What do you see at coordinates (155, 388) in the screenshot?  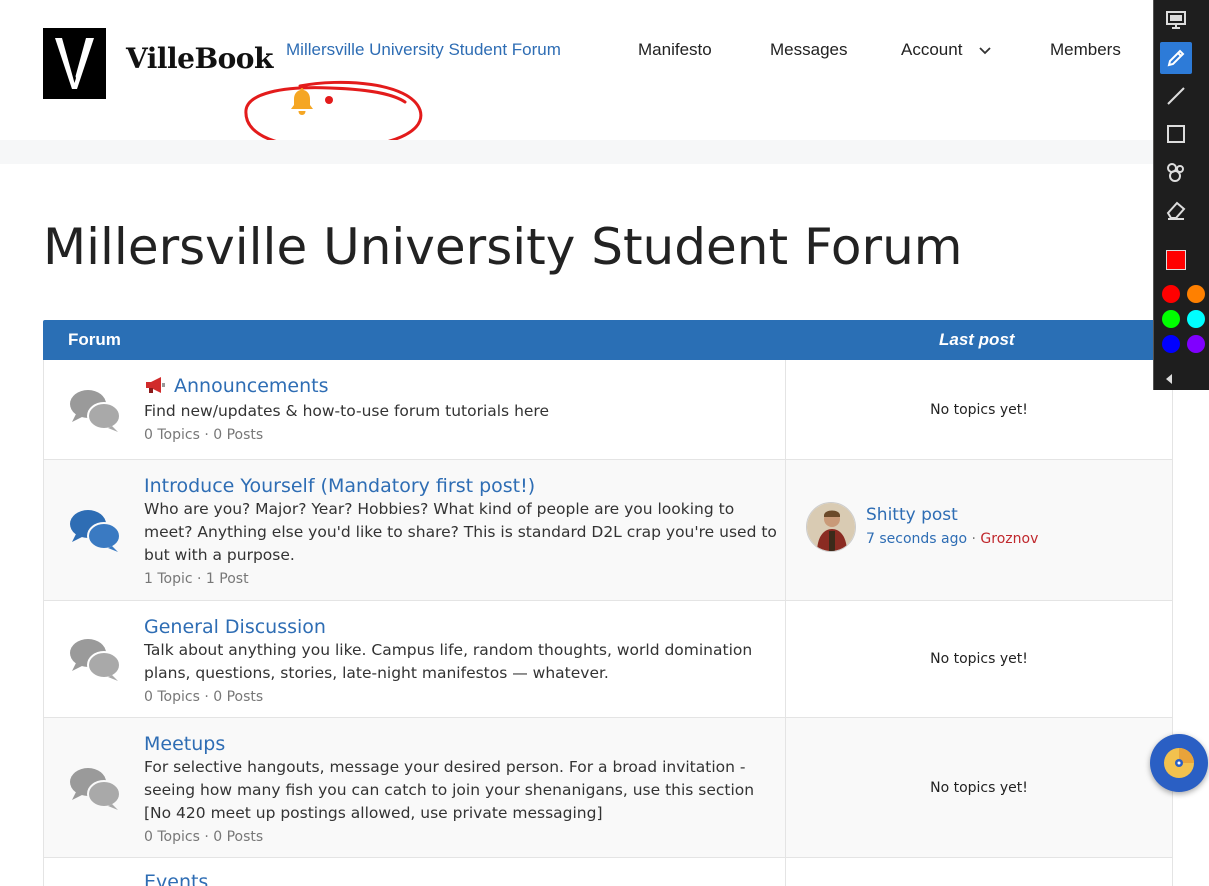 I see `megaphone-icon` at bounding box center [155, 388].